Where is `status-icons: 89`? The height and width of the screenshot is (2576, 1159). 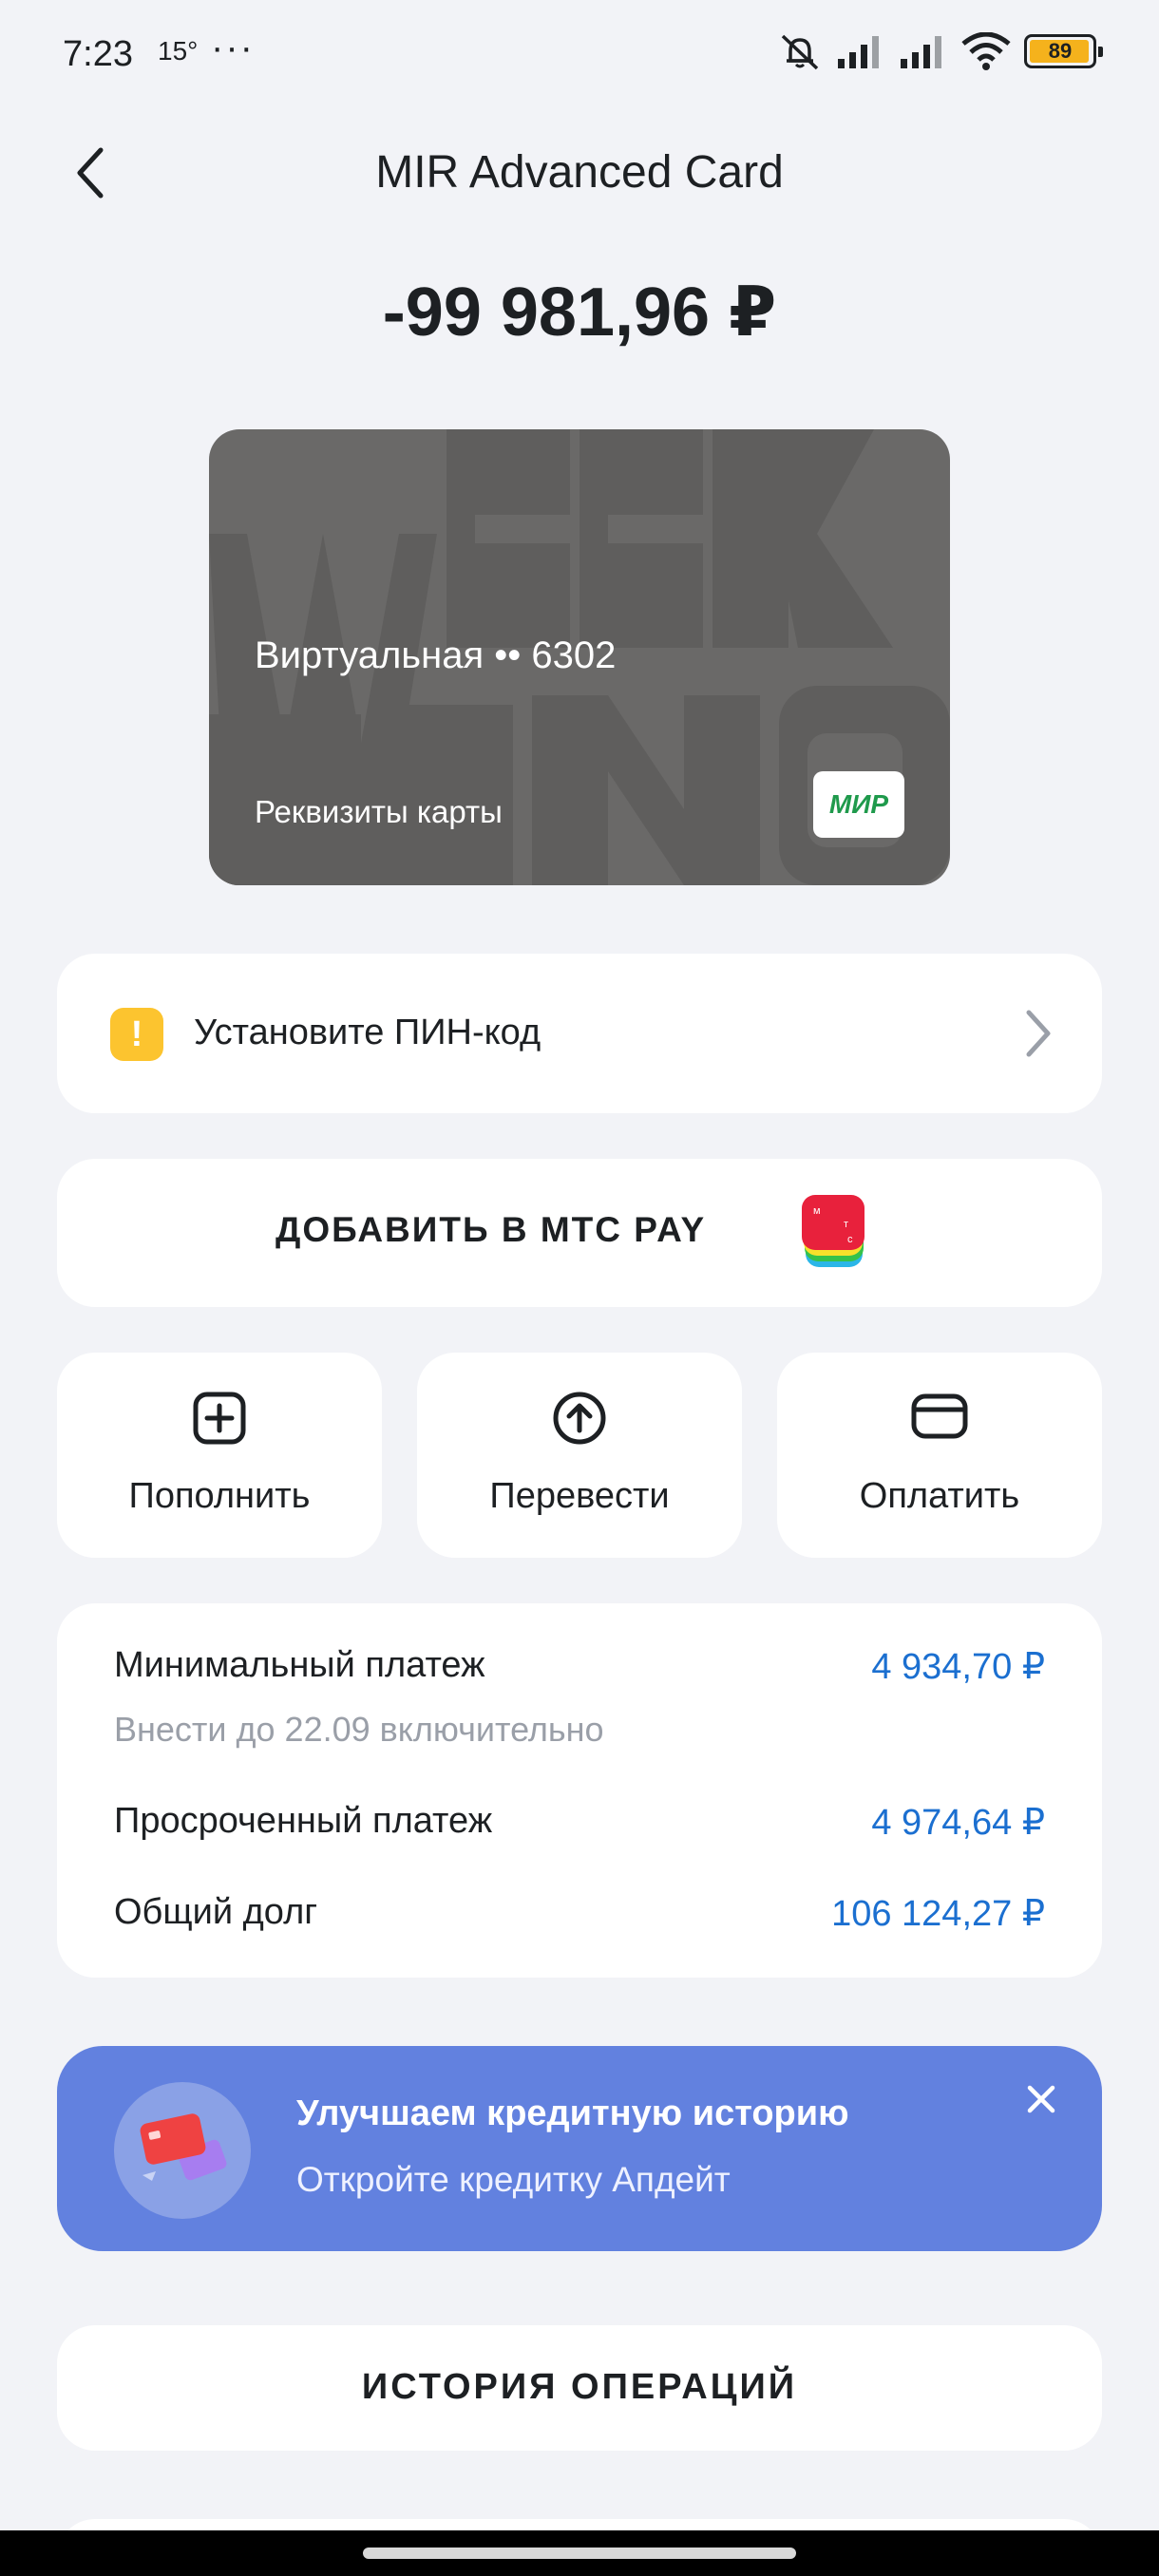 status-icons: 89 is located at coordinates (940, 51).